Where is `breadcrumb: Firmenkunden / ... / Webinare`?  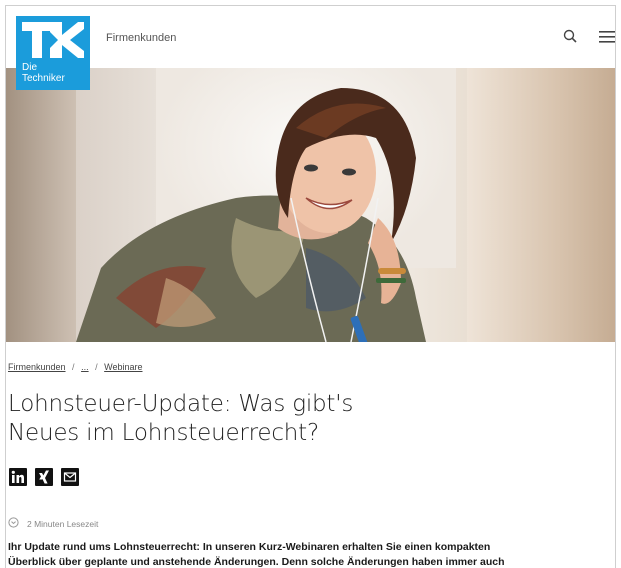 breadcrumb: Firmenkunden / ... / Webinare is located at coordinates (75, 367).